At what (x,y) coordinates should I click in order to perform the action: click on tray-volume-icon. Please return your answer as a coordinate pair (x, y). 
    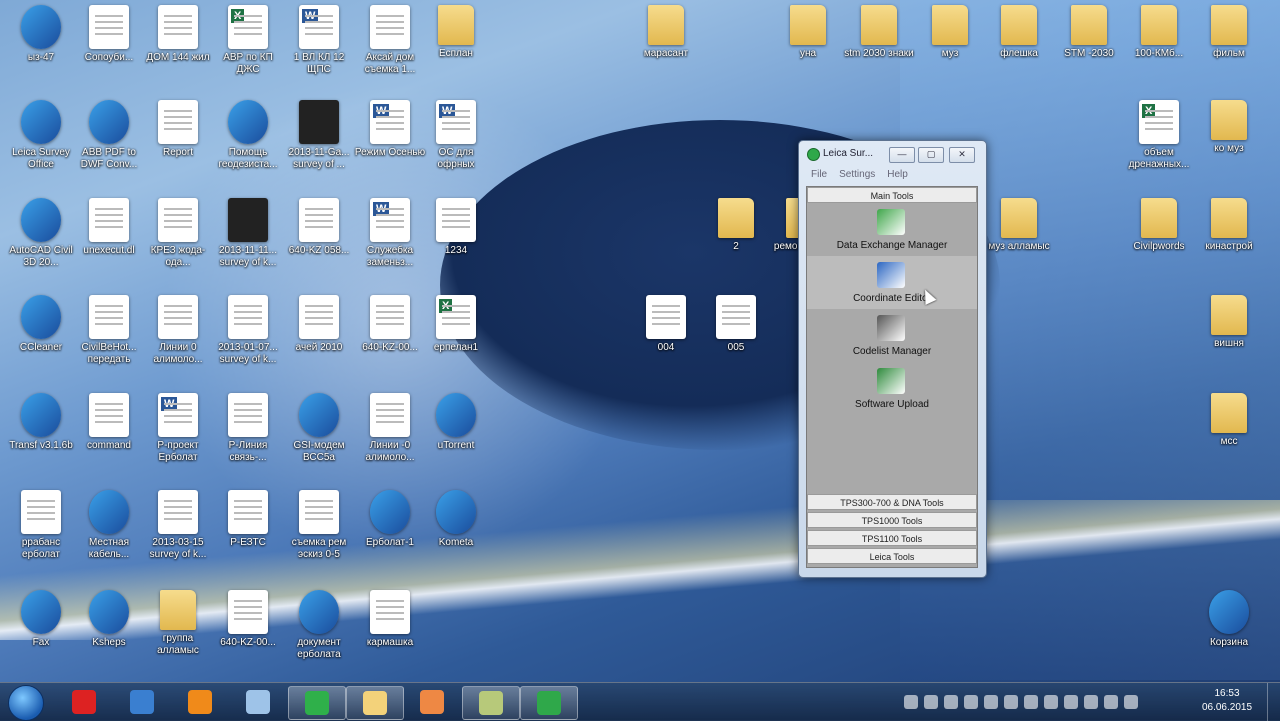
    Looking at the image, I should click on (1091, 702).